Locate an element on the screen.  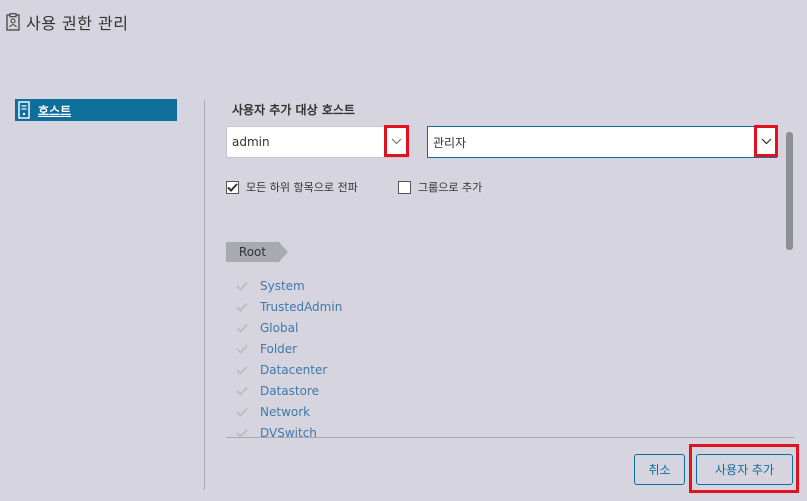
privilege-label: Global is located at coordinates (279, 327).